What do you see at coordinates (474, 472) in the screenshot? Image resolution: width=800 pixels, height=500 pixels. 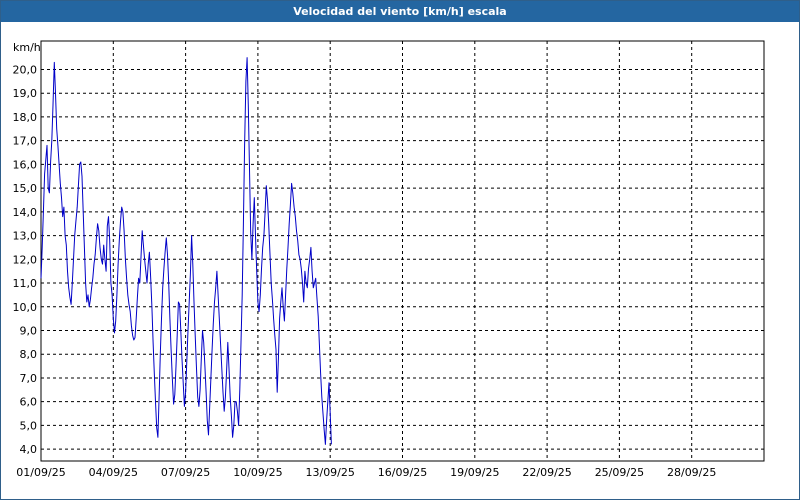 I see `x-tick-label: 19/09/25` at bounding box center [474, 472].